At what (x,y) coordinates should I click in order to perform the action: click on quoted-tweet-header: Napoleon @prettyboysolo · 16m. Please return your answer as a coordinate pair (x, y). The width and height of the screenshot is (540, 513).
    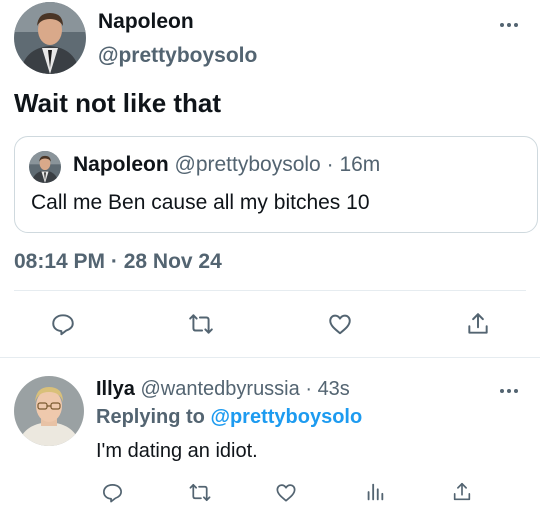
    Looking at the image, I should click on (226, 165).